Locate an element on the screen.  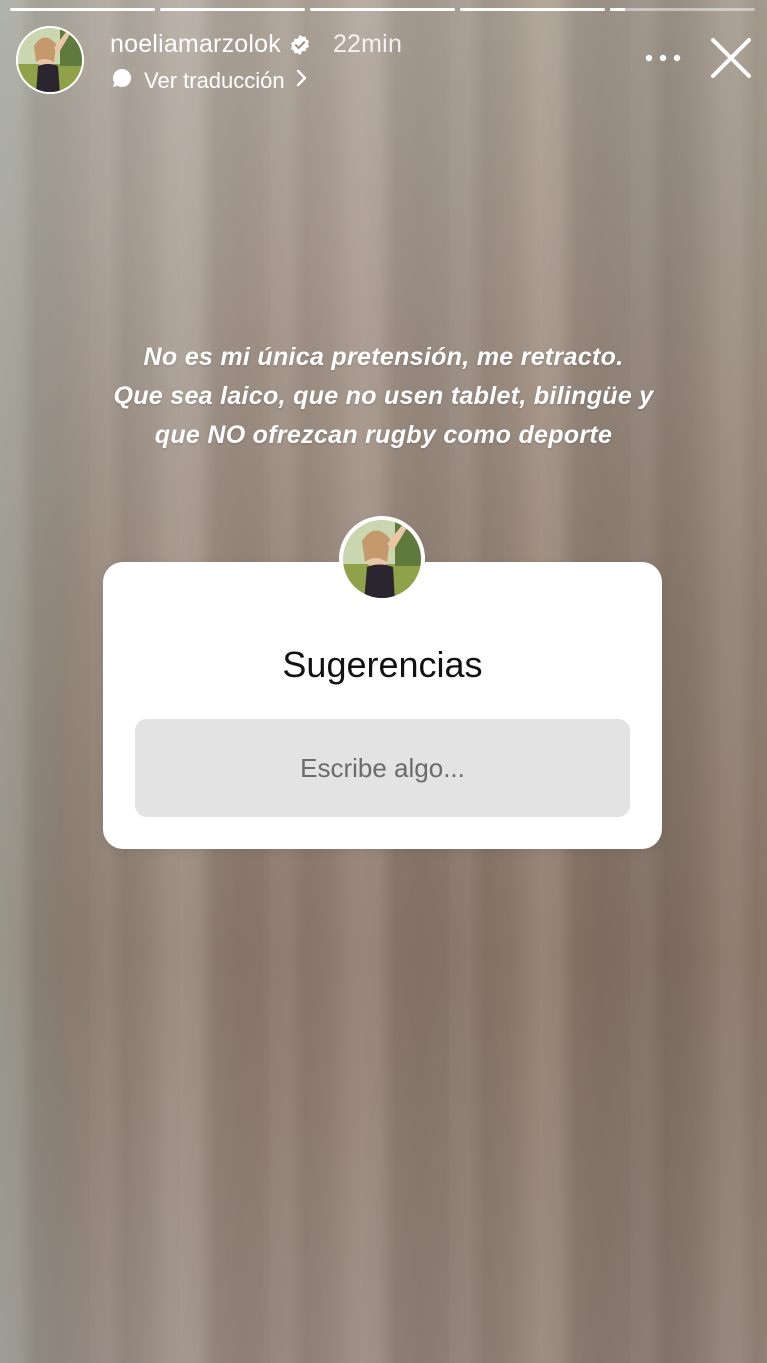
verified-badge-icon is located at coordinates (300, 45).